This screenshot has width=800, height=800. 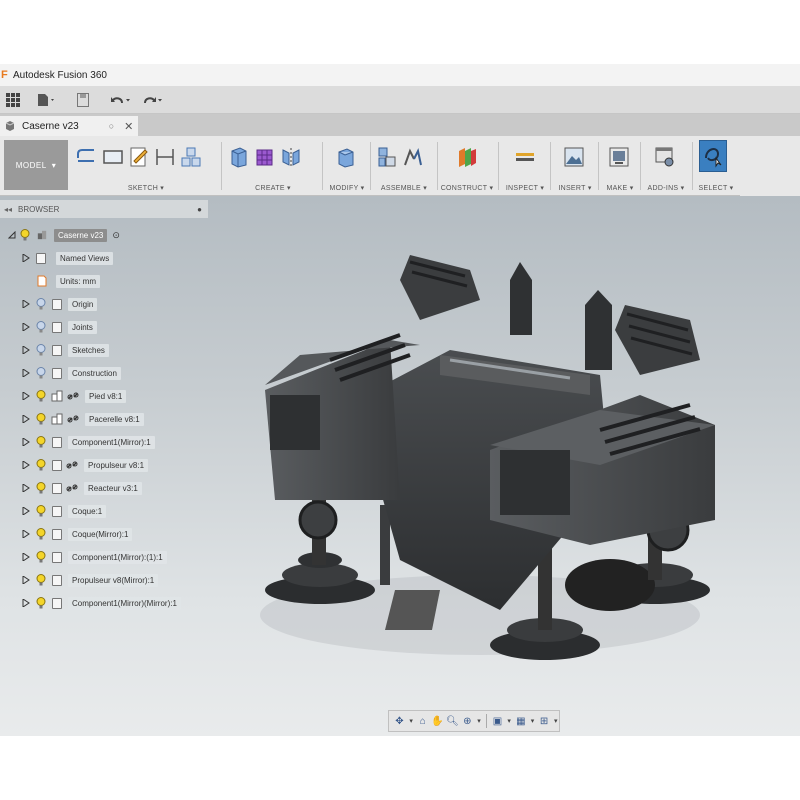 I want to click on create-group-label: CREATE, so click(x=270, y=188).